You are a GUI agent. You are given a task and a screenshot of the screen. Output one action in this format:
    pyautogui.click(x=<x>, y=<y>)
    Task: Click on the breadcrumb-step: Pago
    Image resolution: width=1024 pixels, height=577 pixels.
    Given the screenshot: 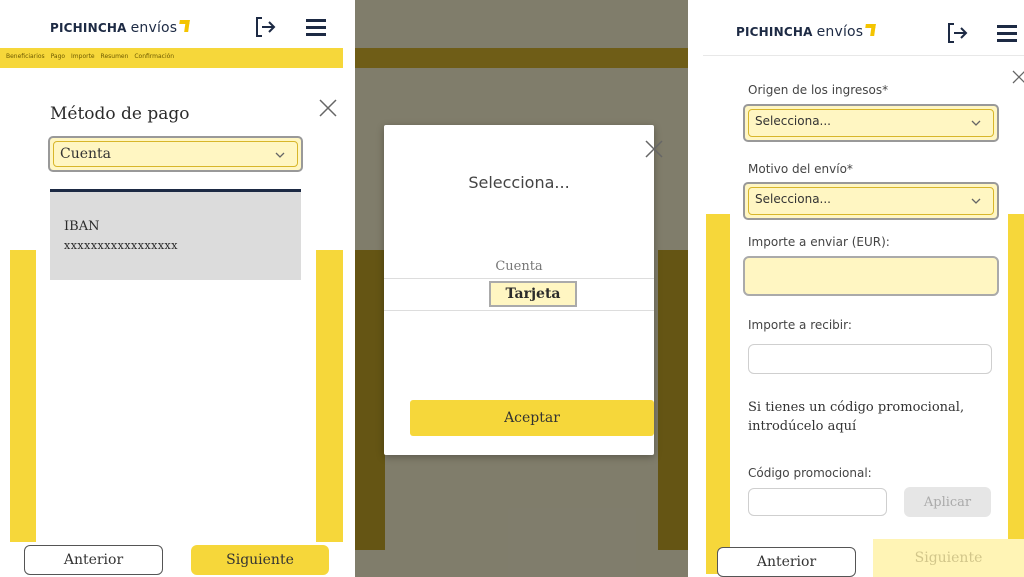 What is the action you would take?
    pyautogui.click(x=58, y=56)
    